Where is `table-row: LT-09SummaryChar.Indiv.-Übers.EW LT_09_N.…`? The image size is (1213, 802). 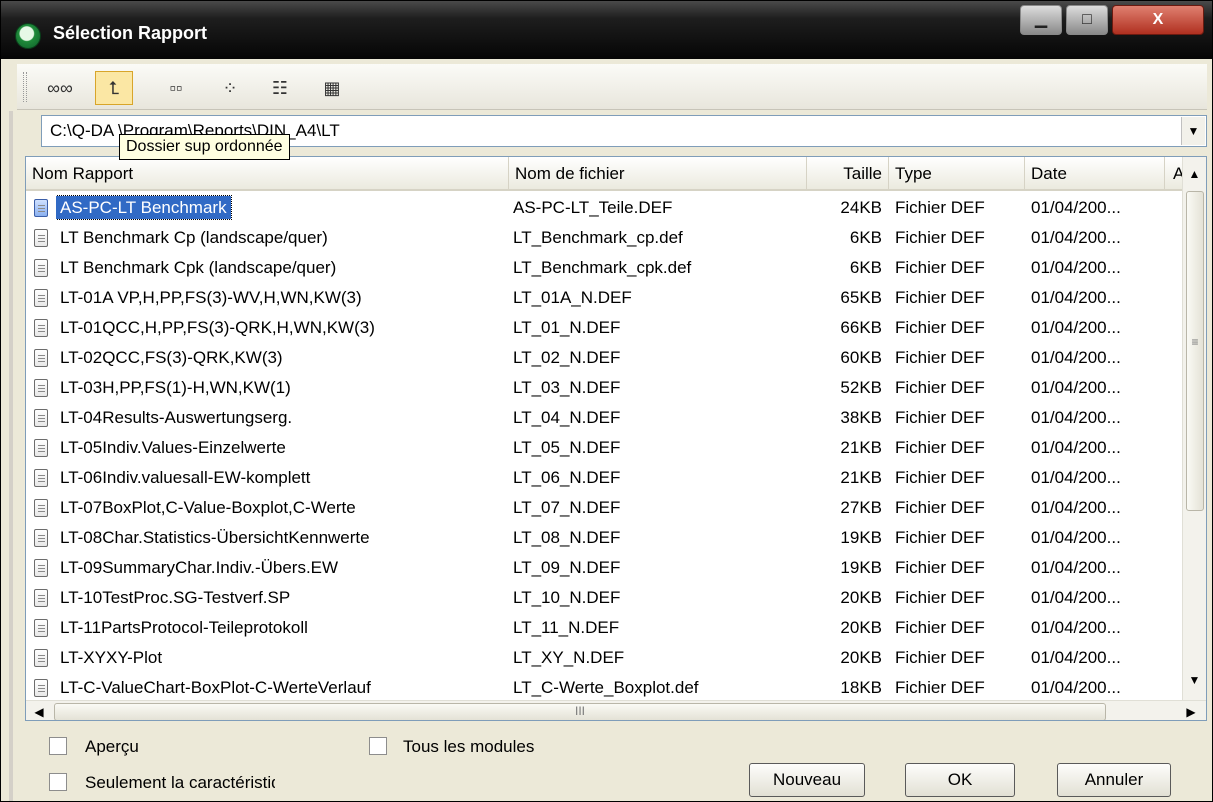 table-row: LT-09SummaryChar.Indiv.-Übers.EW LT_09_N.… is located at coordinates (604, 568).